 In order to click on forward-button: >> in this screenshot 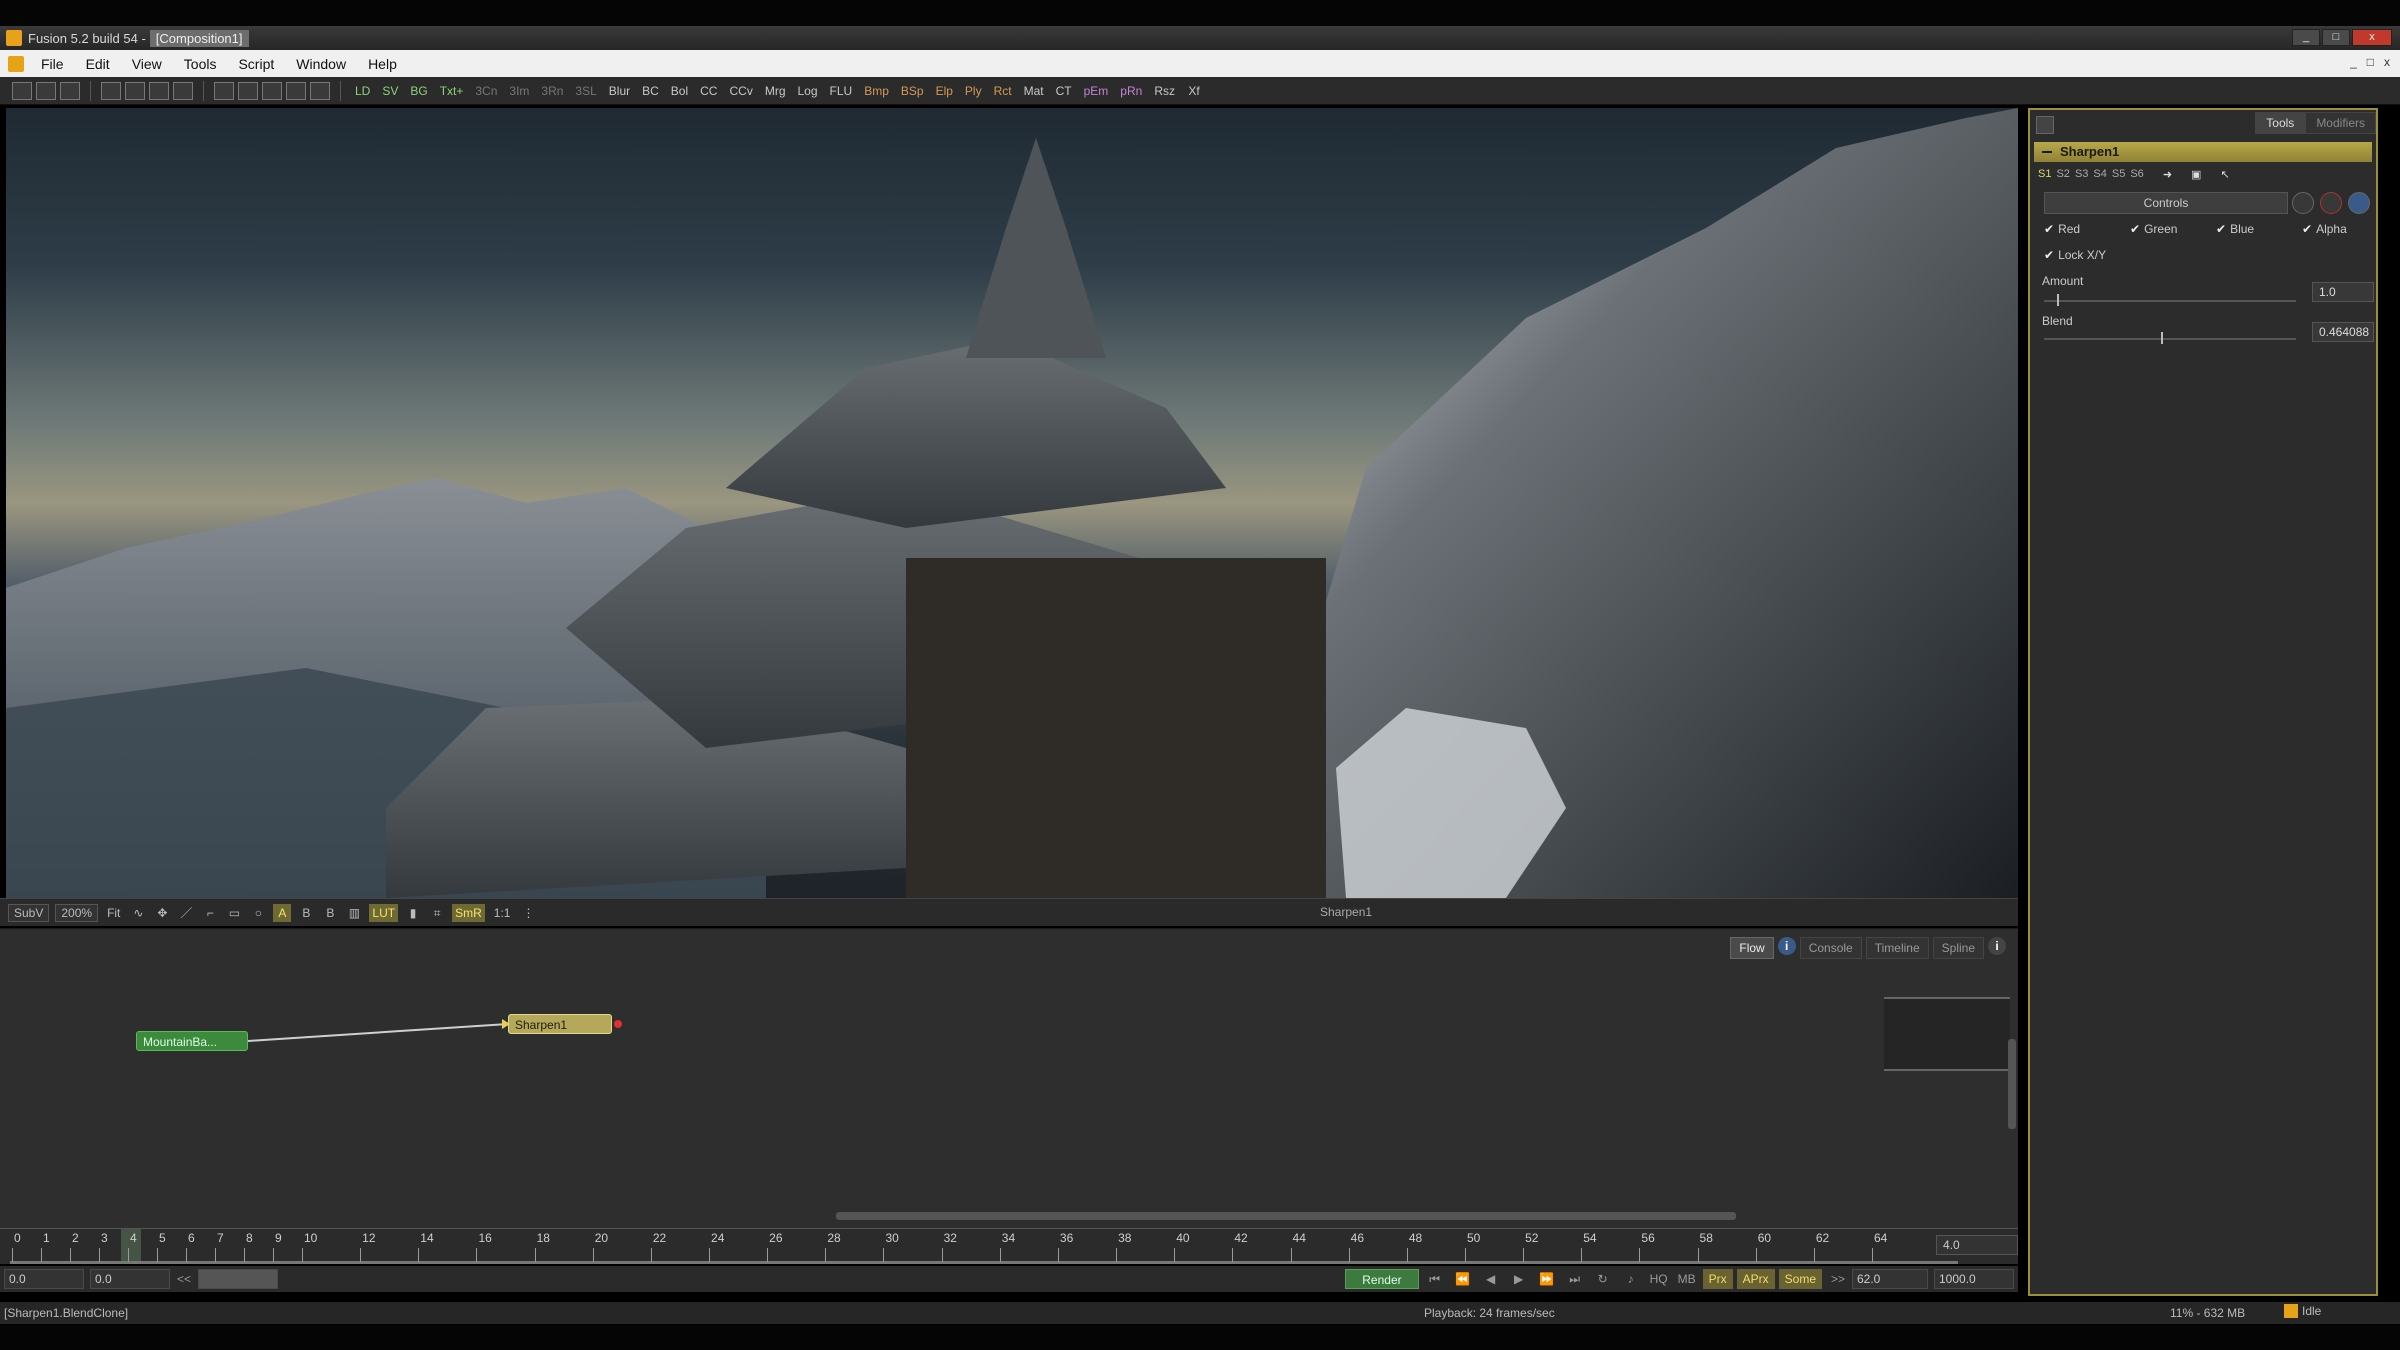, I will do `click(1838, 1279)`.